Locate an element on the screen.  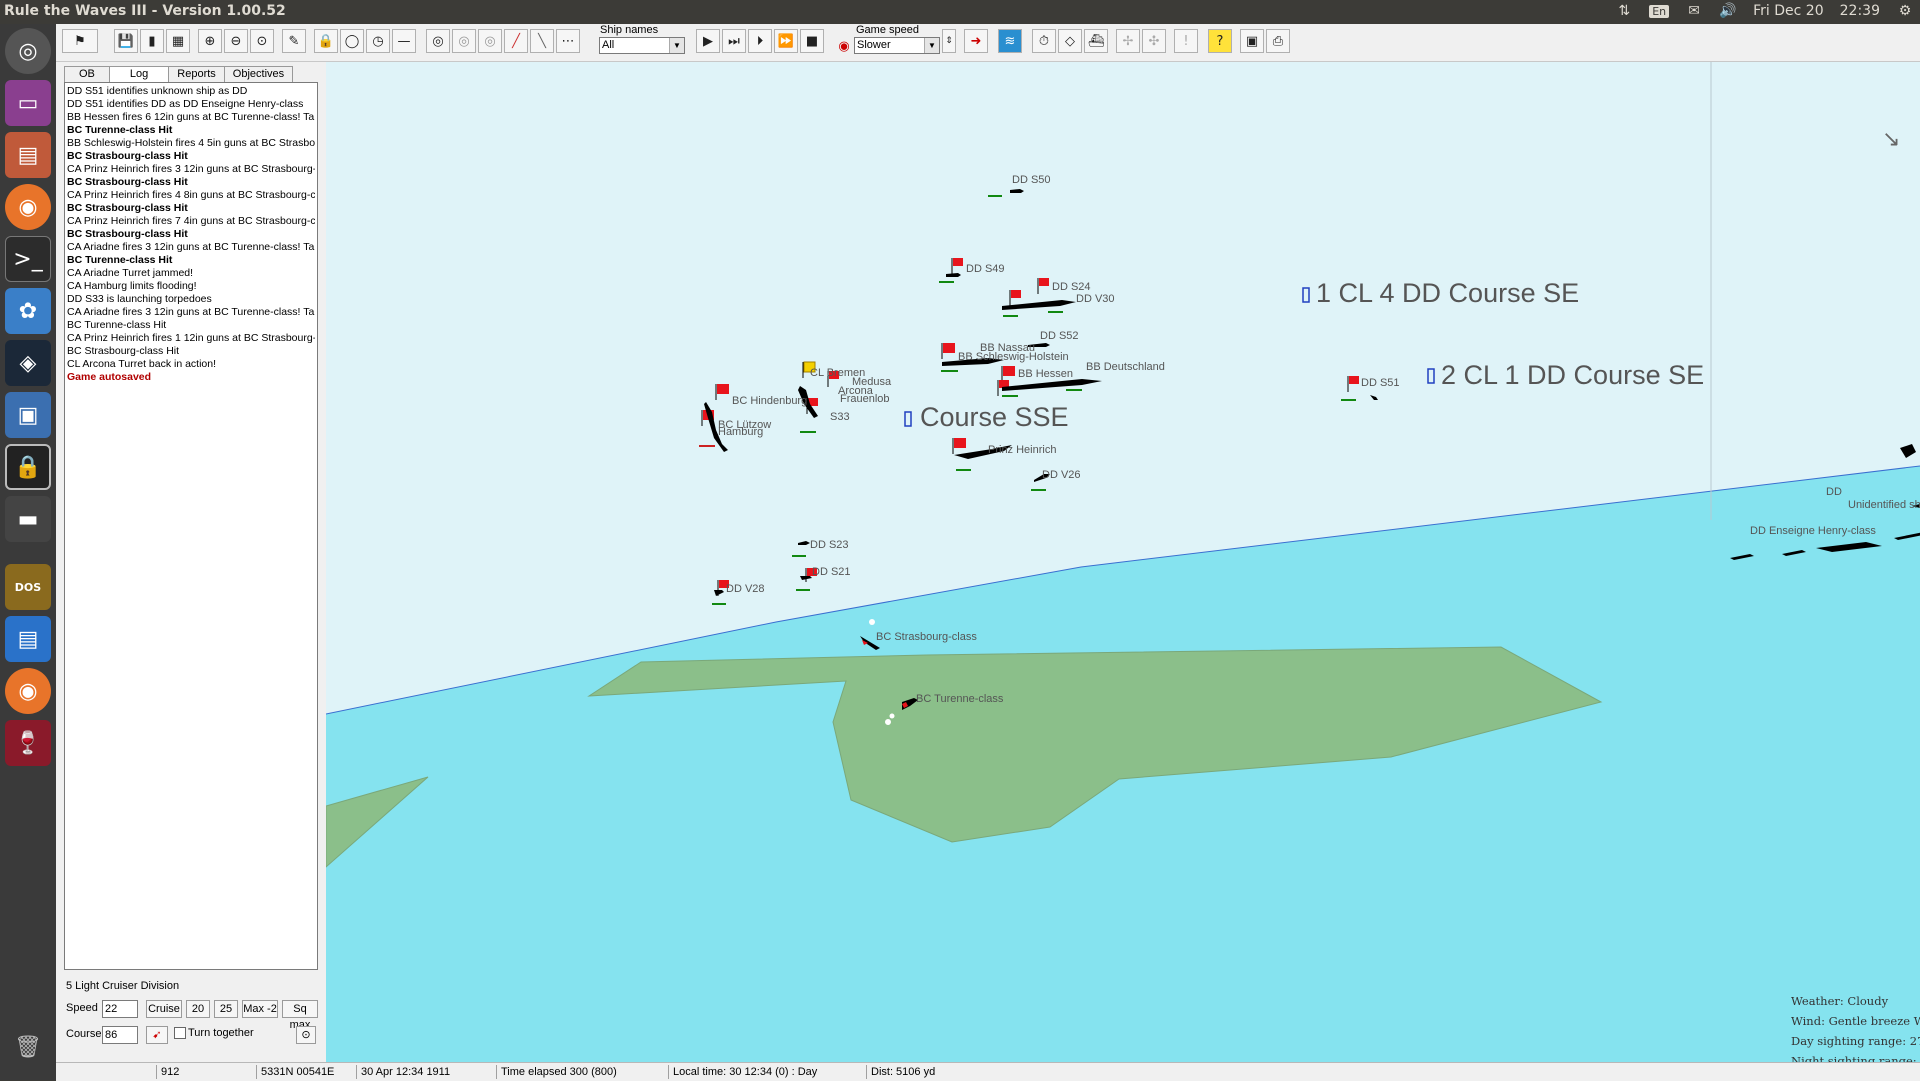
ship-icon: ⛴ is located at coordinates (1096, 41).